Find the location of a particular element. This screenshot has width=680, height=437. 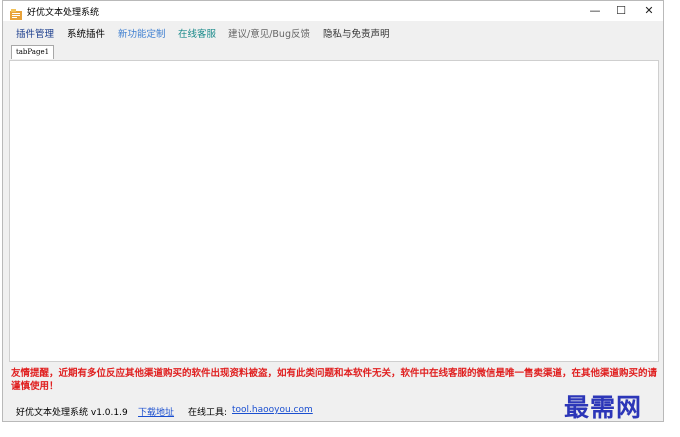

tab-strip: tabPage1 is located at coordinates (333, 51).